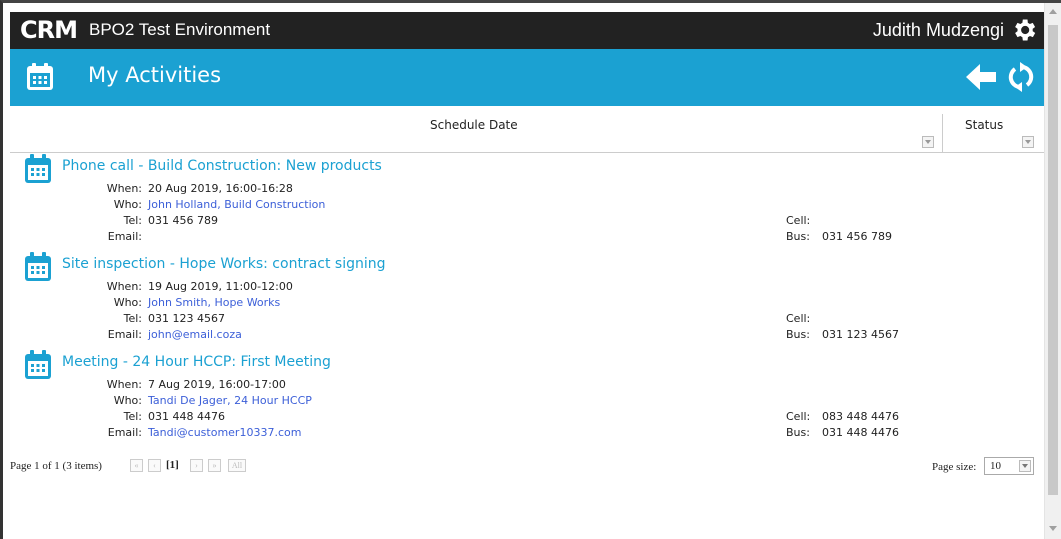  Describe the element at coordinates (112, 318) in the screenshot. I see `activity-tel: Tel: 031 123 4567` at that location.